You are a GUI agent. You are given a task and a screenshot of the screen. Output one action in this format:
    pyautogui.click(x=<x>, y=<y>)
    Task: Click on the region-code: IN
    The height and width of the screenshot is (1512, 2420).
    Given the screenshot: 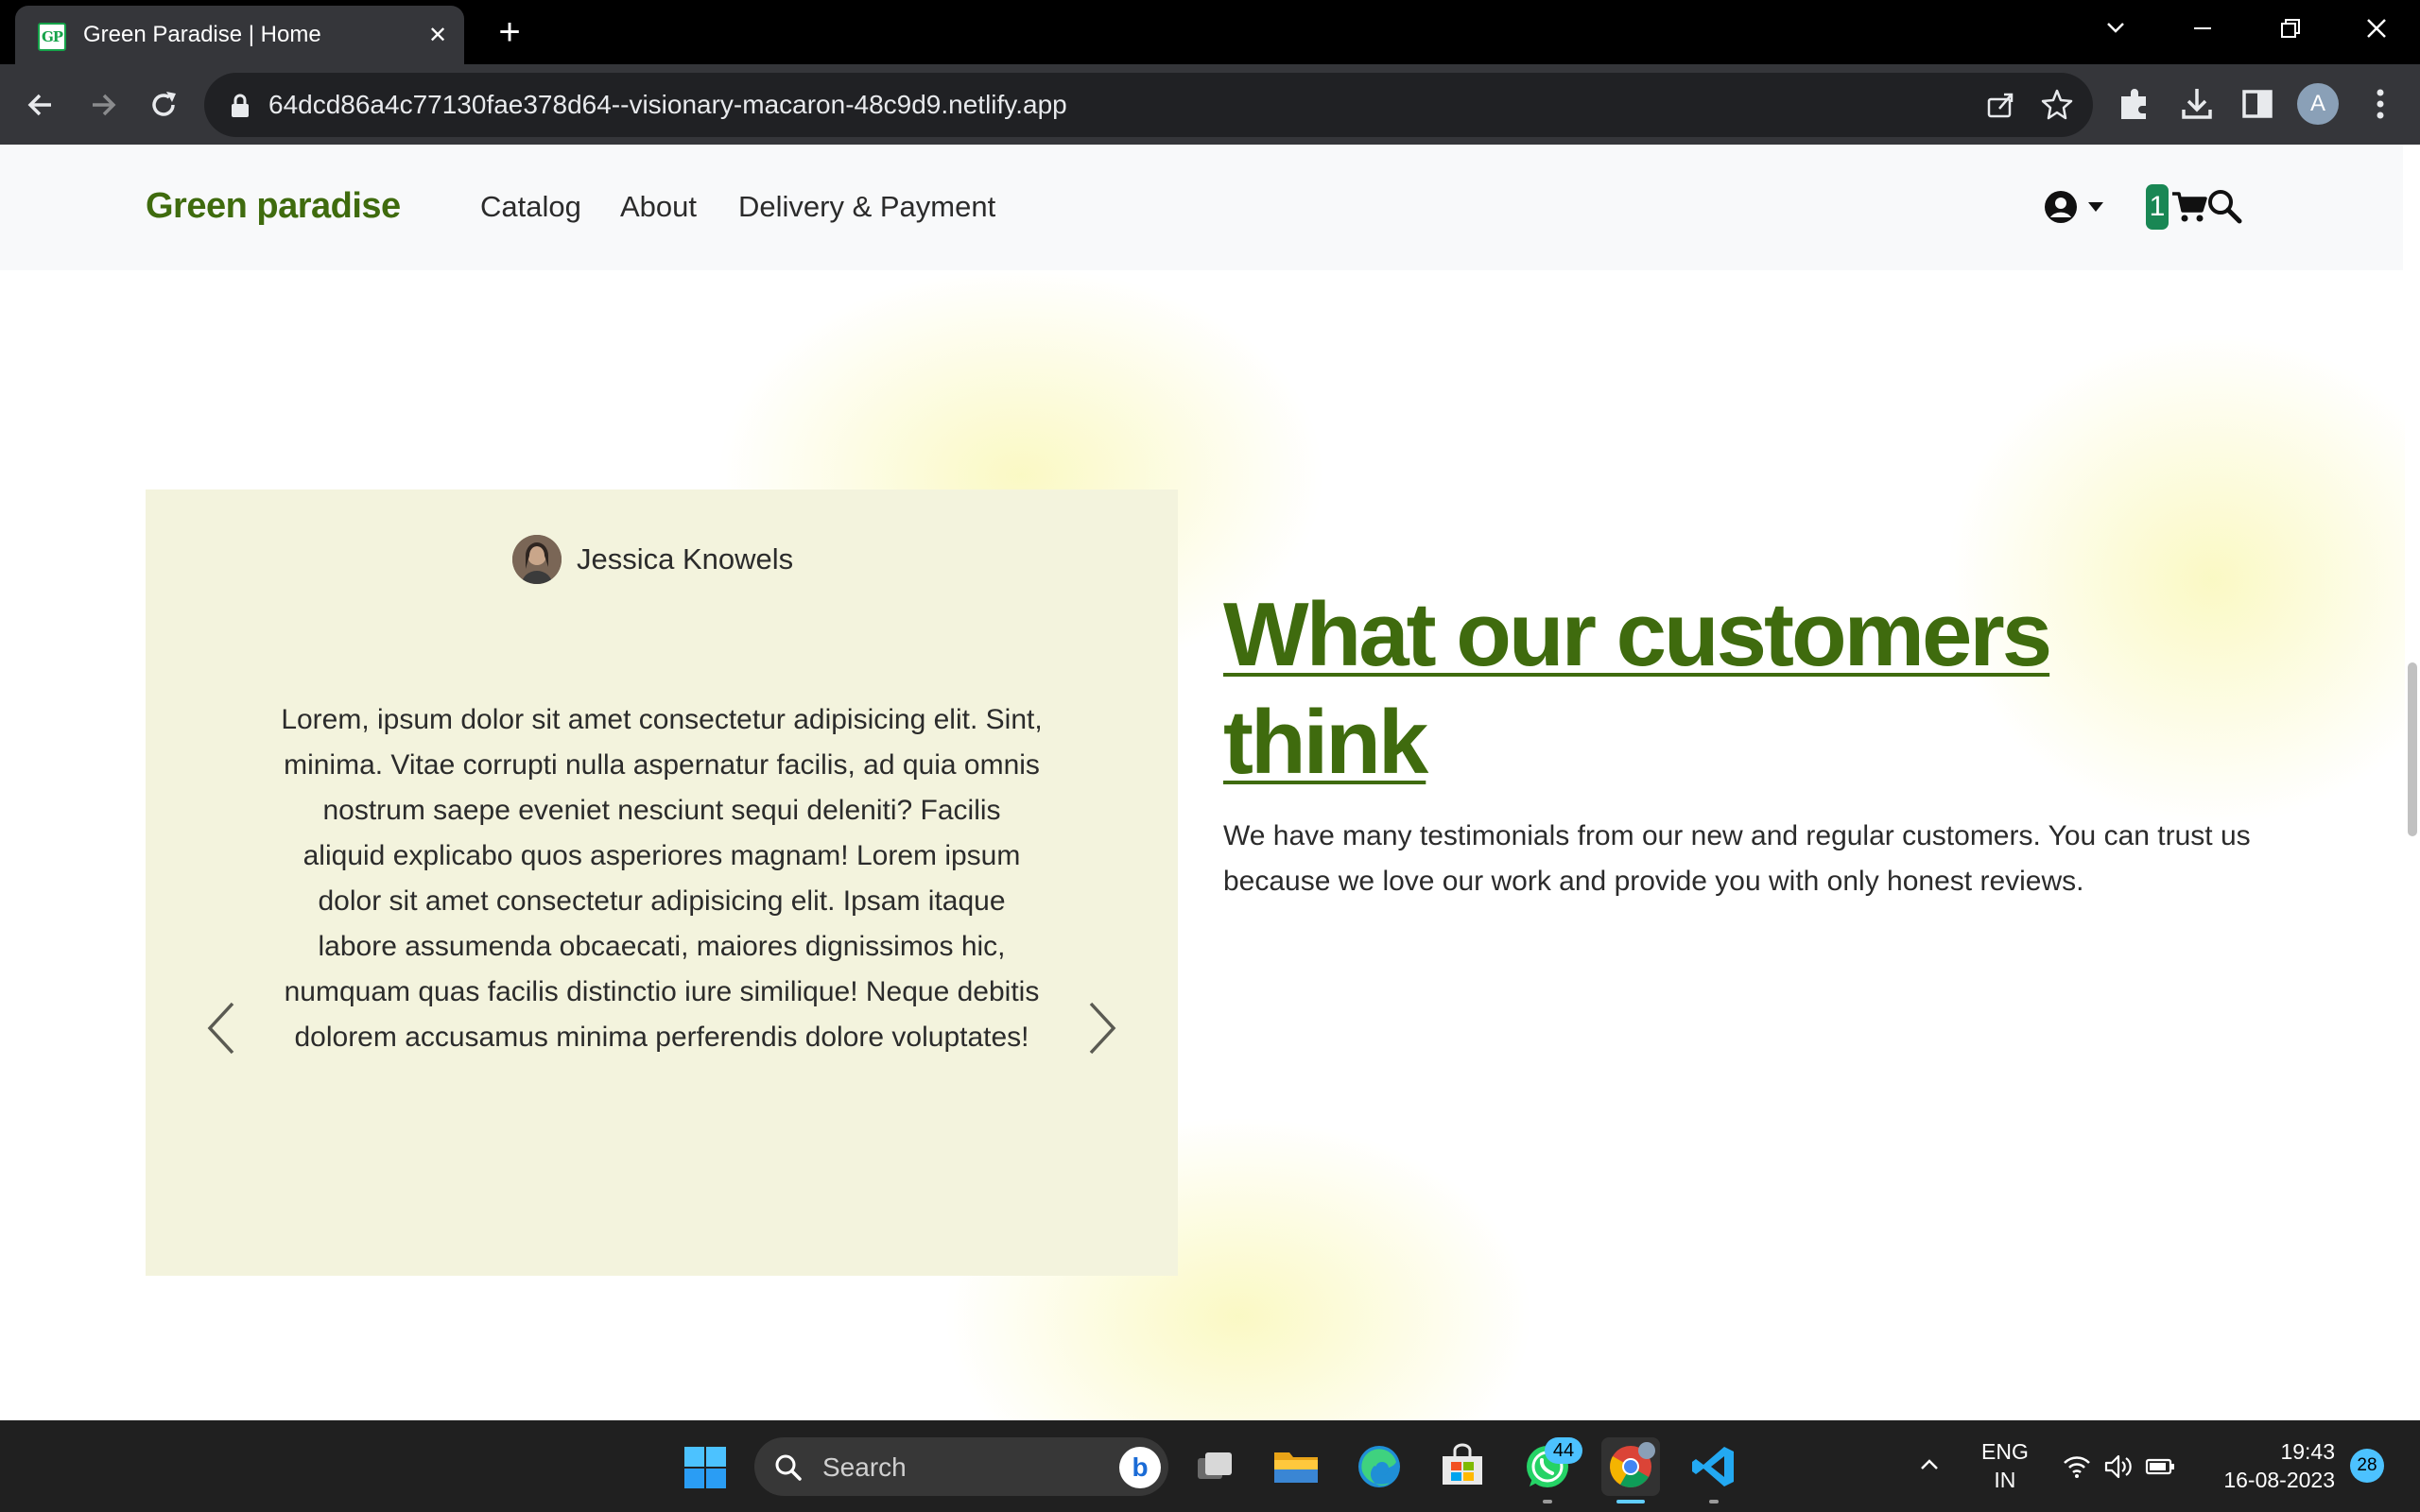 What is the action you would take?
    pyautogui.click(x=2005, y=1480)
    